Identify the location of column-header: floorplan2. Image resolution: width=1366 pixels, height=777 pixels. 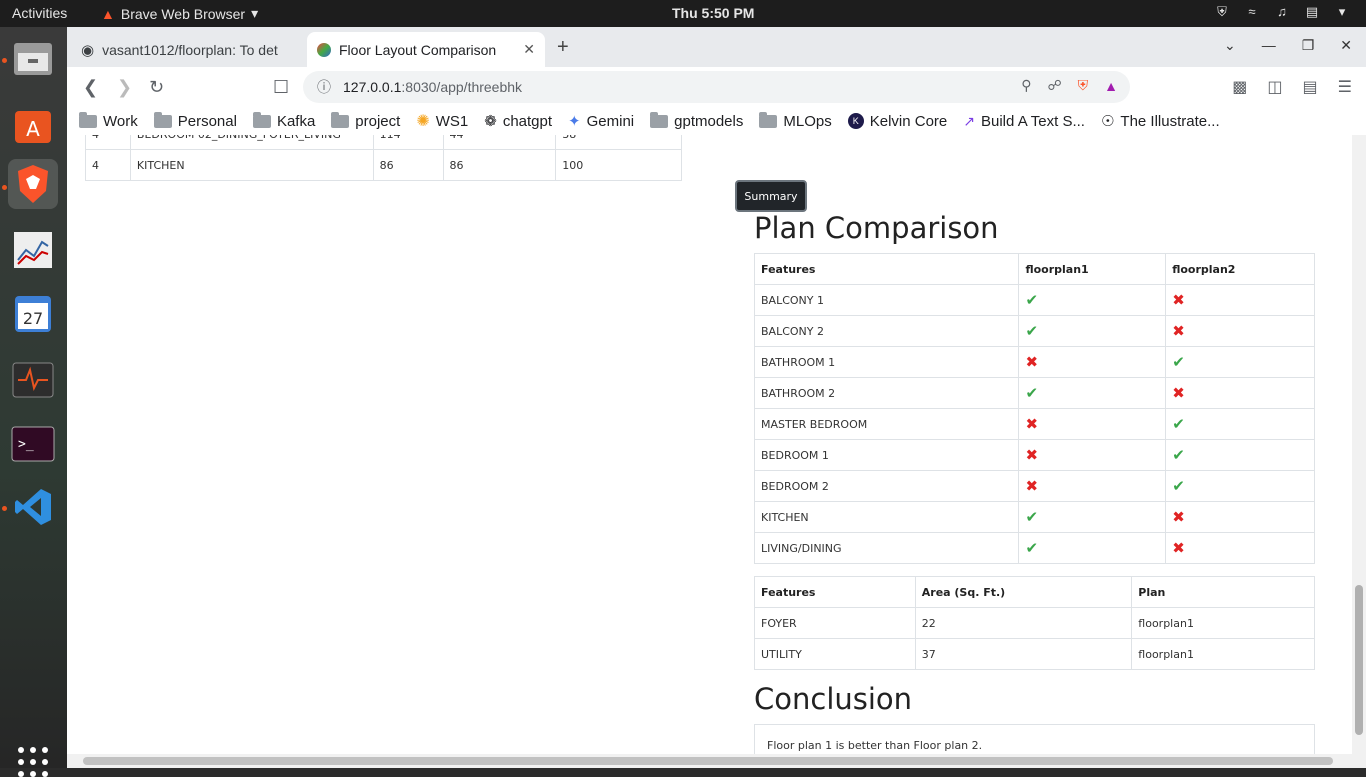
(1240, 269).